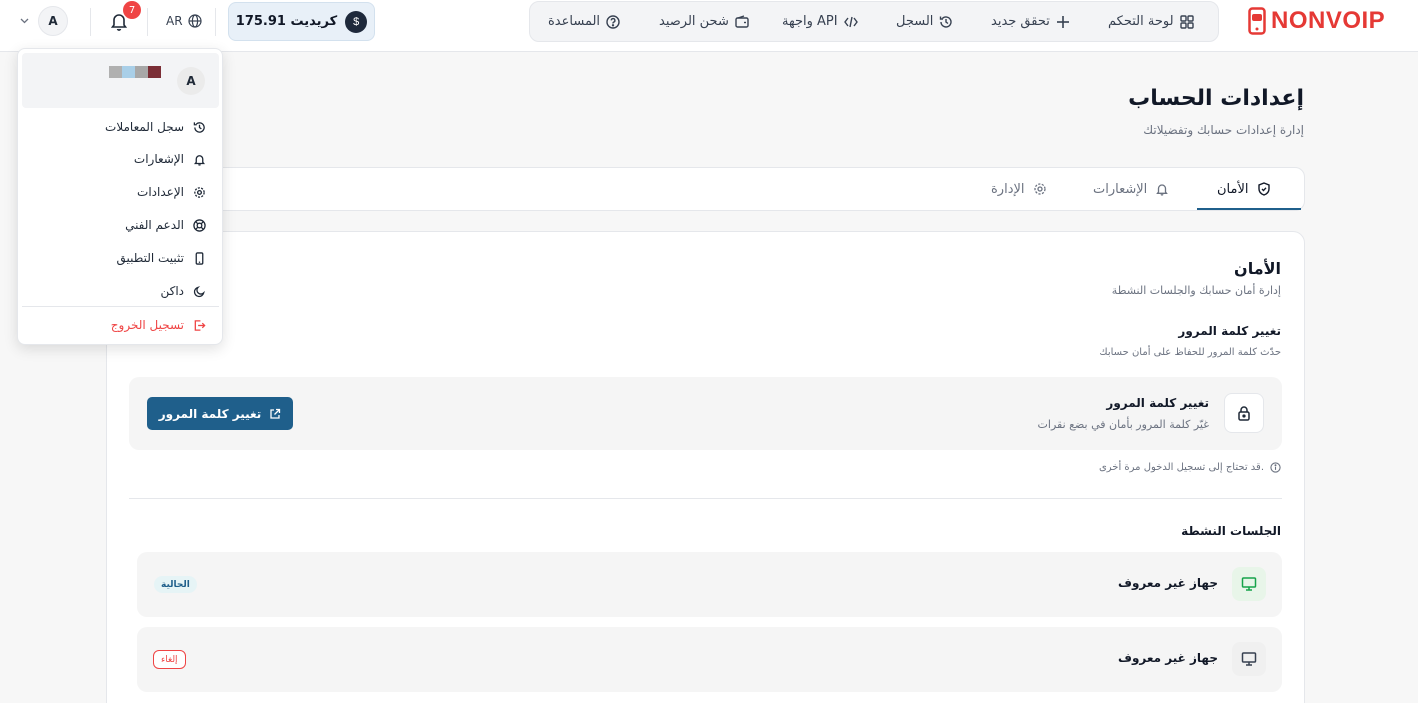  I want to click on tab-label: الإدارة, so click(1008, 189).